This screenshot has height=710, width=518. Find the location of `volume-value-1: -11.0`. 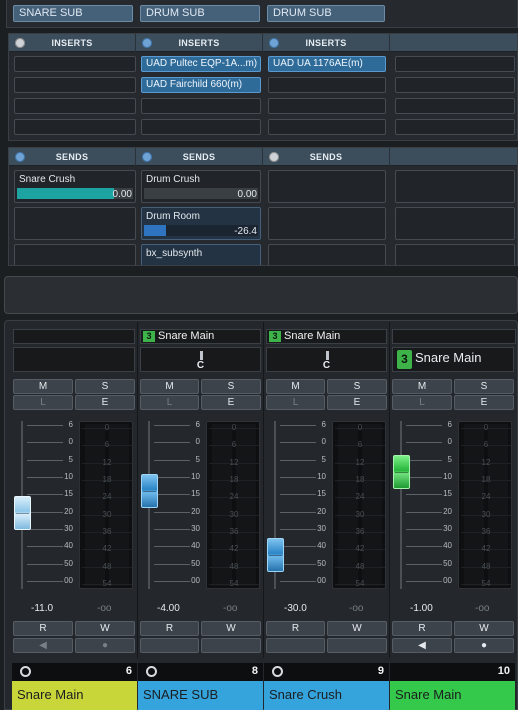

volume-value-1: -11.0 is located at coordinates (42, 608).